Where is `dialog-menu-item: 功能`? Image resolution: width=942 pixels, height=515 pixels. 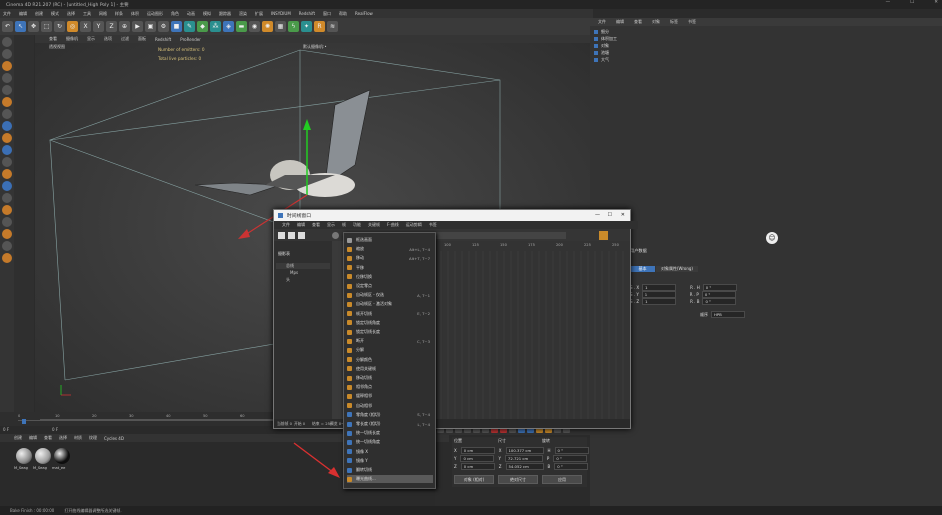 dialog-menu-item: 功能 is located at coordinates (357, 225).